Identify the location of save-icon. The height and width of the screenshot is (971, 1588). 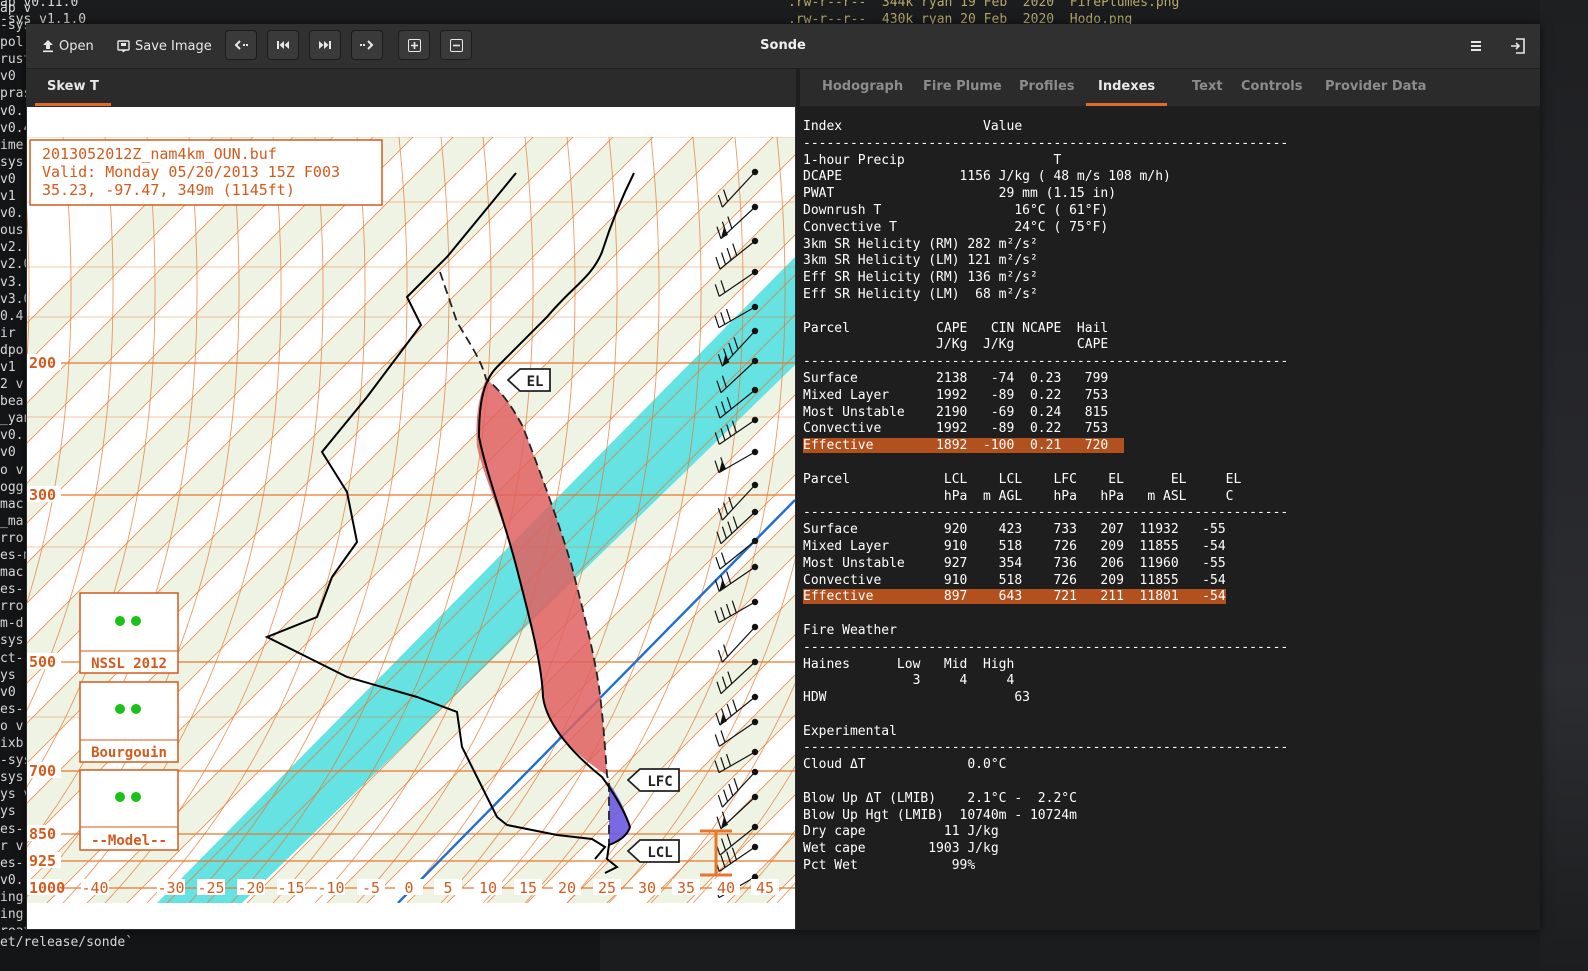
(123, 45).